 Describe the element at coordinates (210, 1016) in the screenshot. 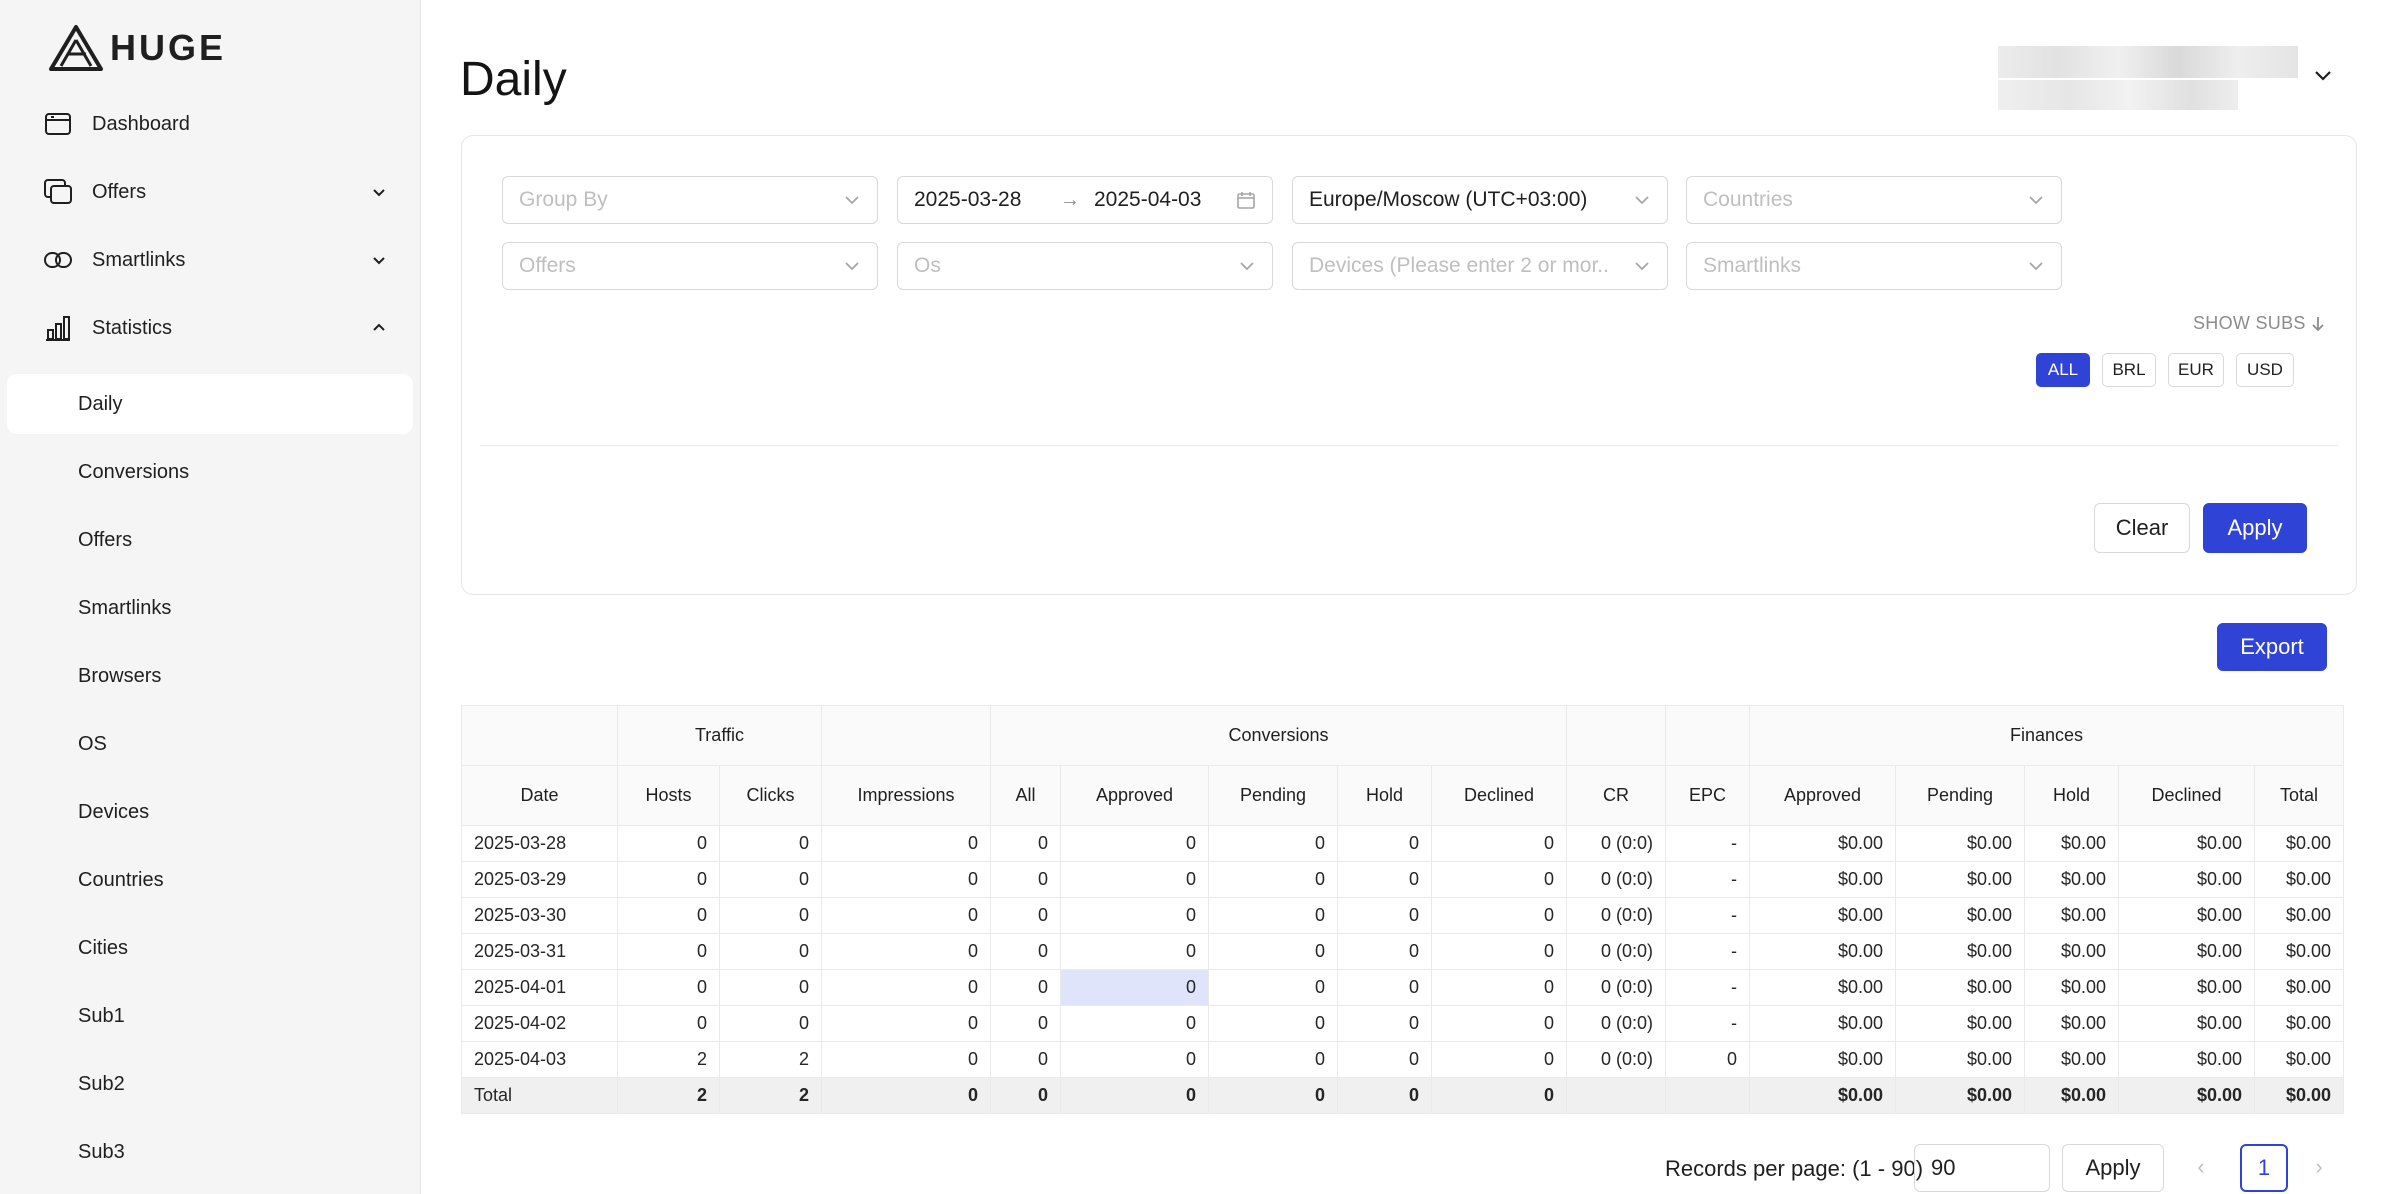

I see `sidebar-subitem-sub1: Sub1` at that location.